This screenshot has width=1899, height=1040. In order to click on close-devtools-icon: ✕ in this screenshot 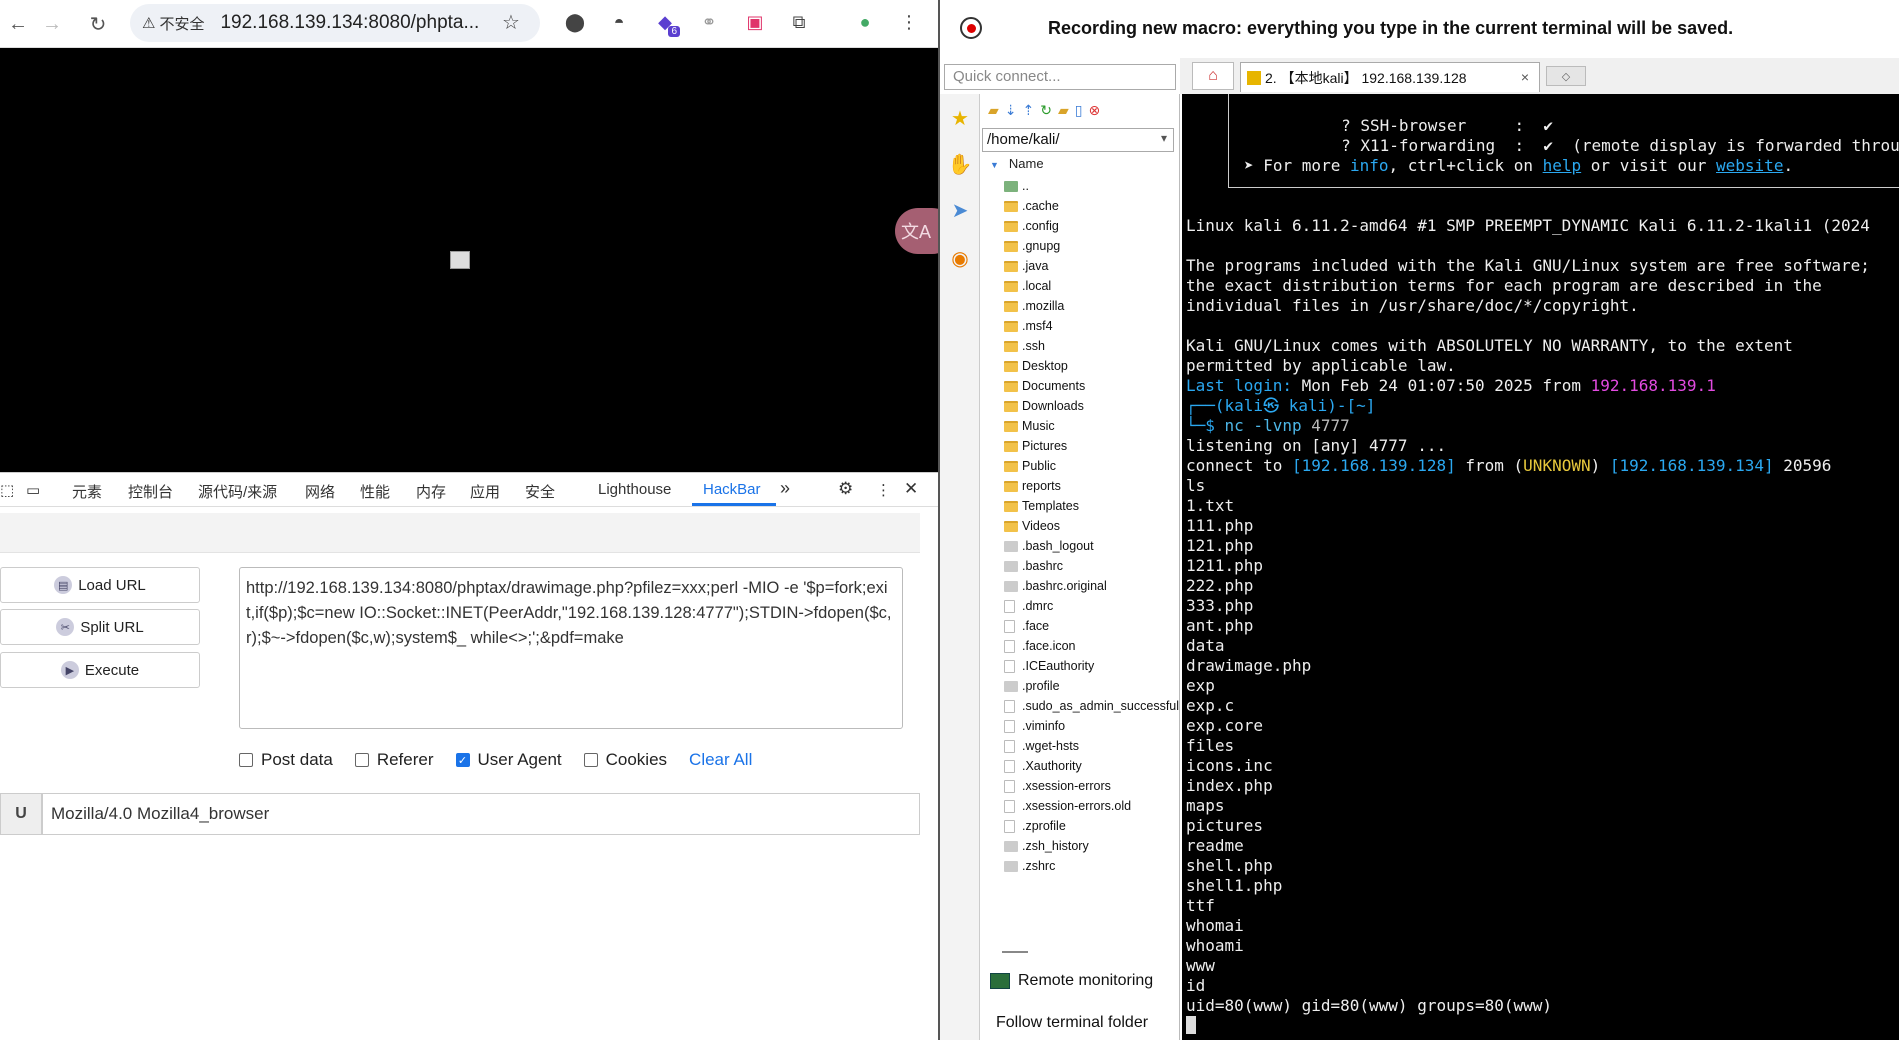, I will do `click(911, 489)`.